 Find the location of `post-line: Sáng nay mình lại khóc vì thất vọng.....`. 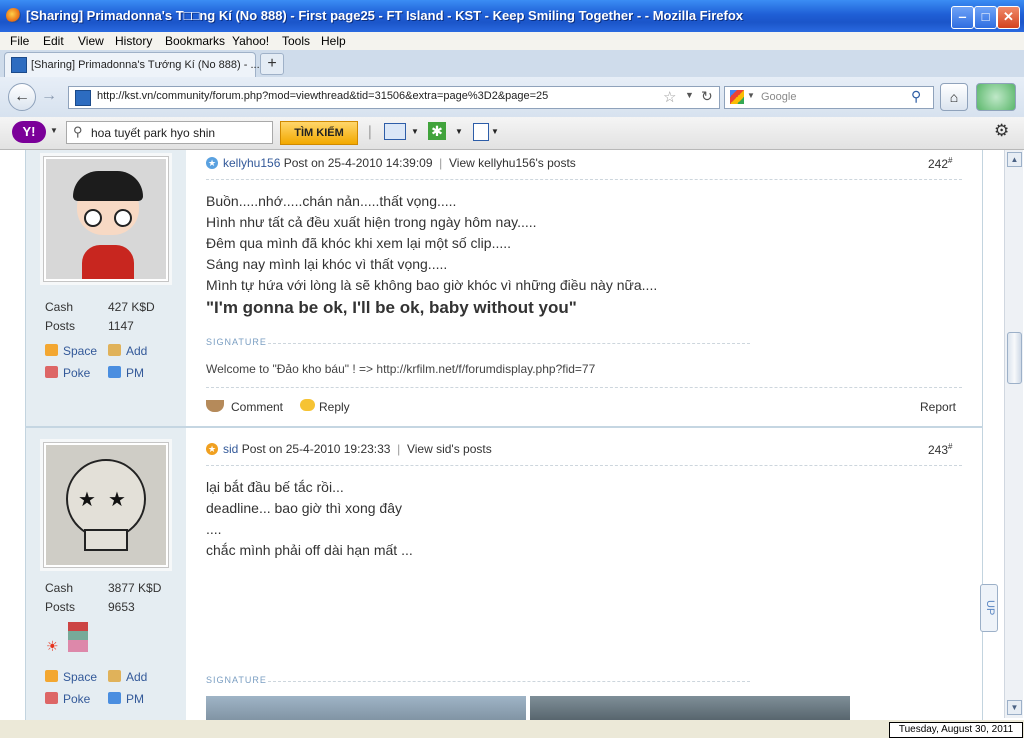

post-line: Sáng nay mình lại khóc vì thất vọng..... is located at coordinates (327, 264).